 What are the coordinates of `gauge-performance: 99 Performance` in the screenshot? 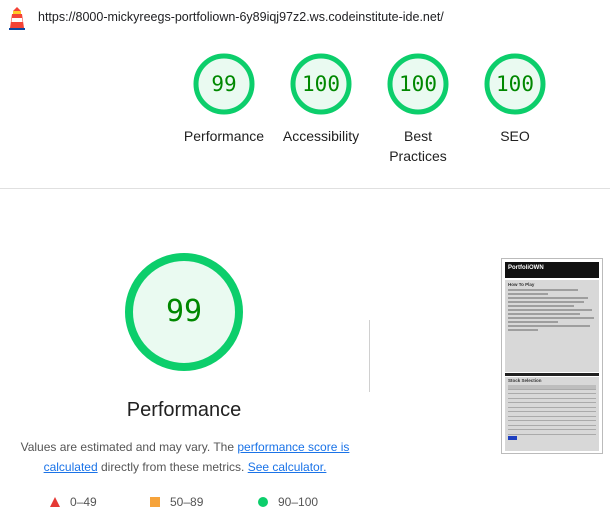 It's located at (224, 99).